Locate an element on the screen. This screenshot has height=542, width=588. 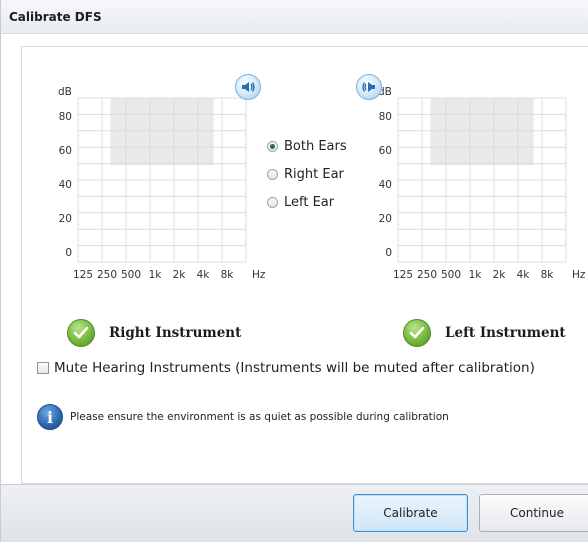
radio-label: Left Ear is located at coordinates (309, 202).